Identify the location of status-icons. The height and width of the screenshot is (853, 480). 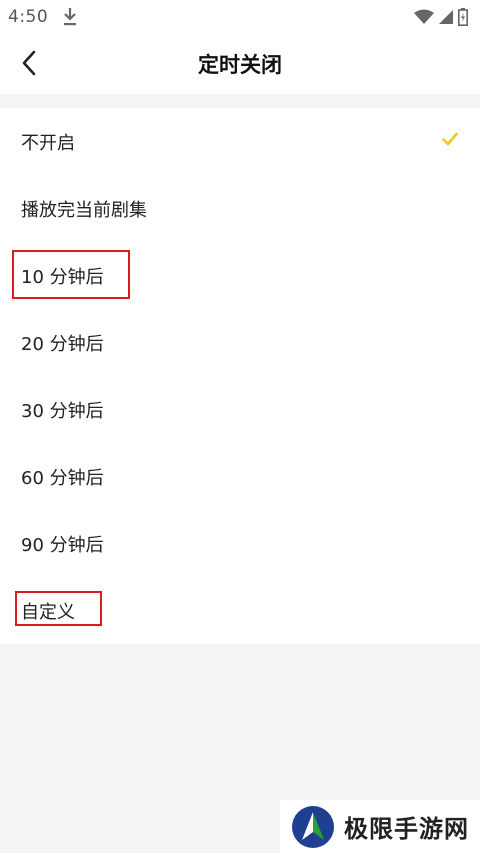
(441, 17).